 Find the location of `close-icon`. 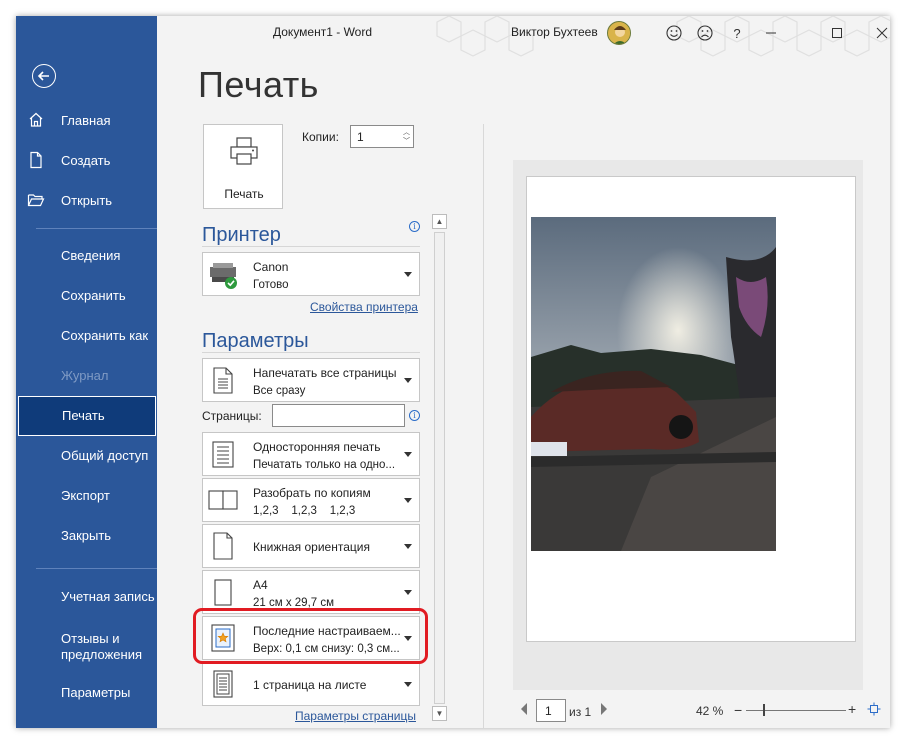

close-icon is located at coordinates (880, 33).